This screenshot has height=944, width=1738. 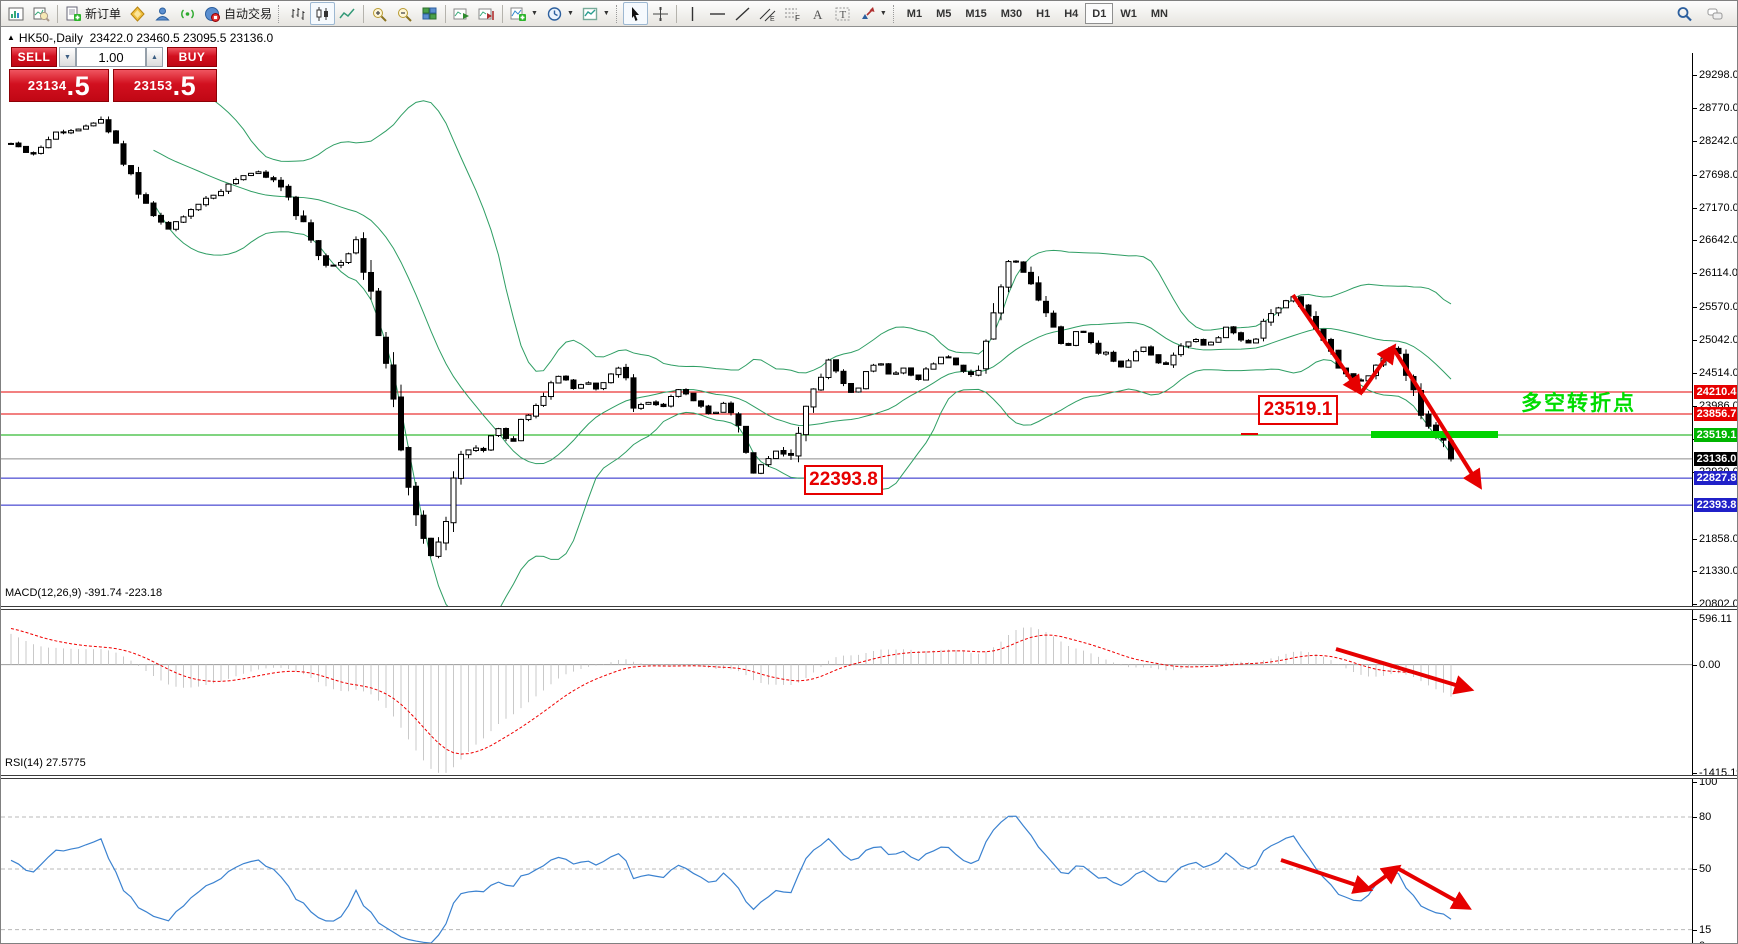 What do you see at coordinates (618, 13) in the screenshot?
I see `toolbar-drag-handle` at bounding box center [618, 13].